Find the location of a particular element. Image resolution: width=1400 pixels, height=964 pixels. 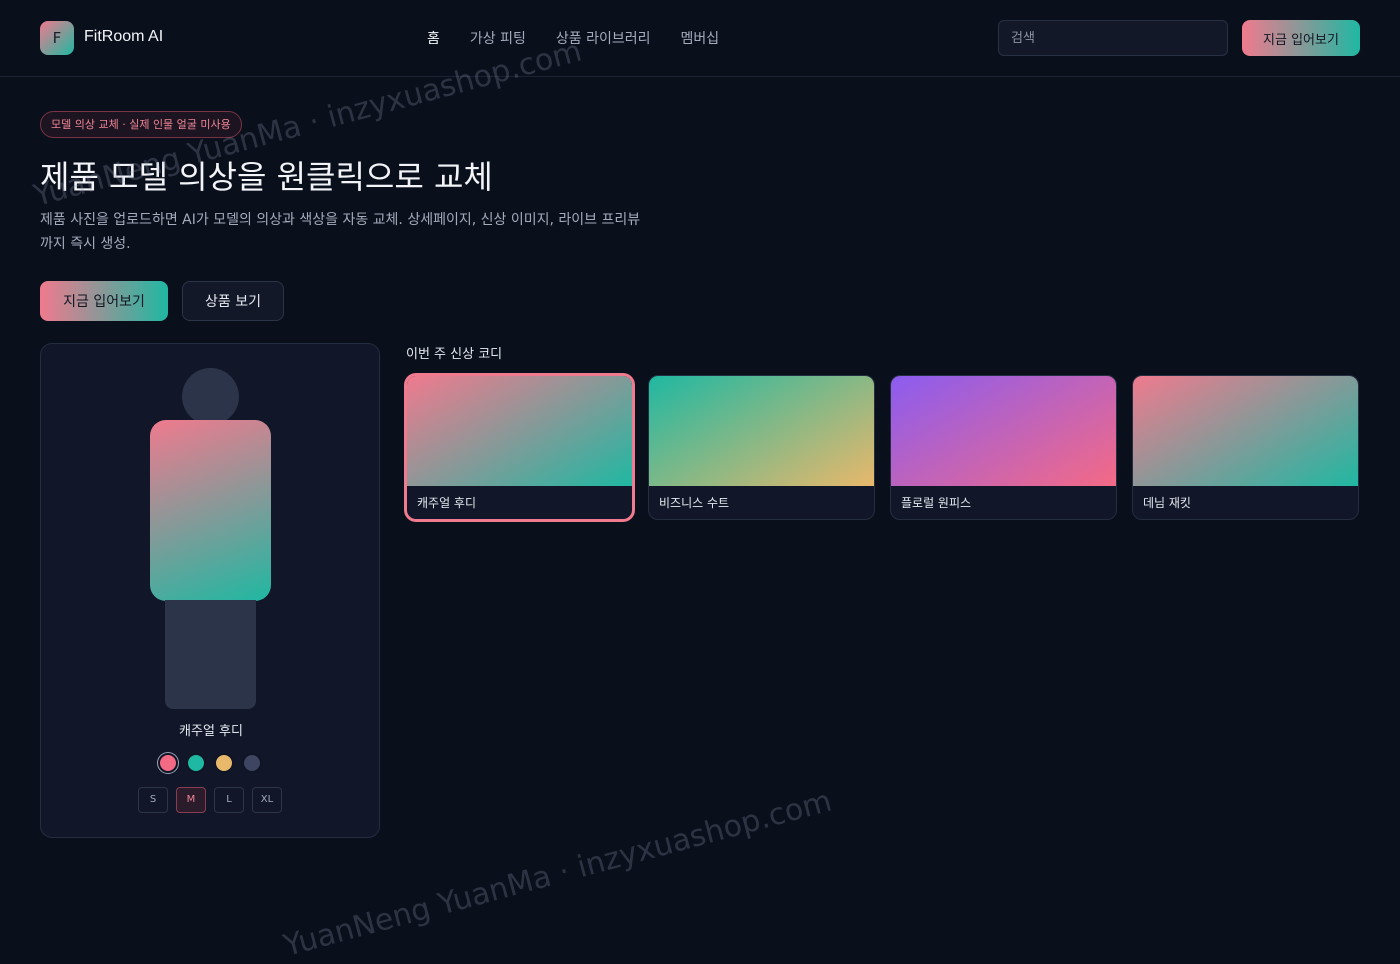

size-selector: S M L XL is located at coordinates (210, 800).